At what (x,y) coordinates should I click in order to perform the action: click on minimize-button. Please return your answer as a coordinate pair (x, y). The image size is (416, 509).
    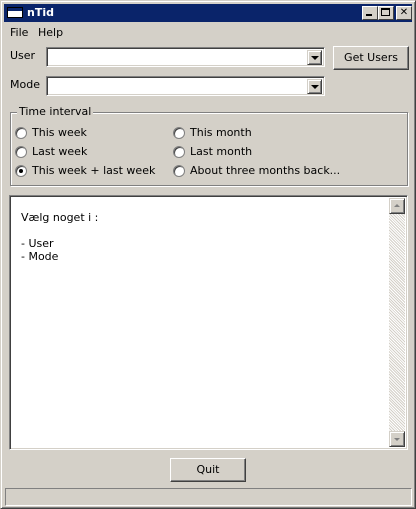
    Looking at the image, I should click on (370, 13).